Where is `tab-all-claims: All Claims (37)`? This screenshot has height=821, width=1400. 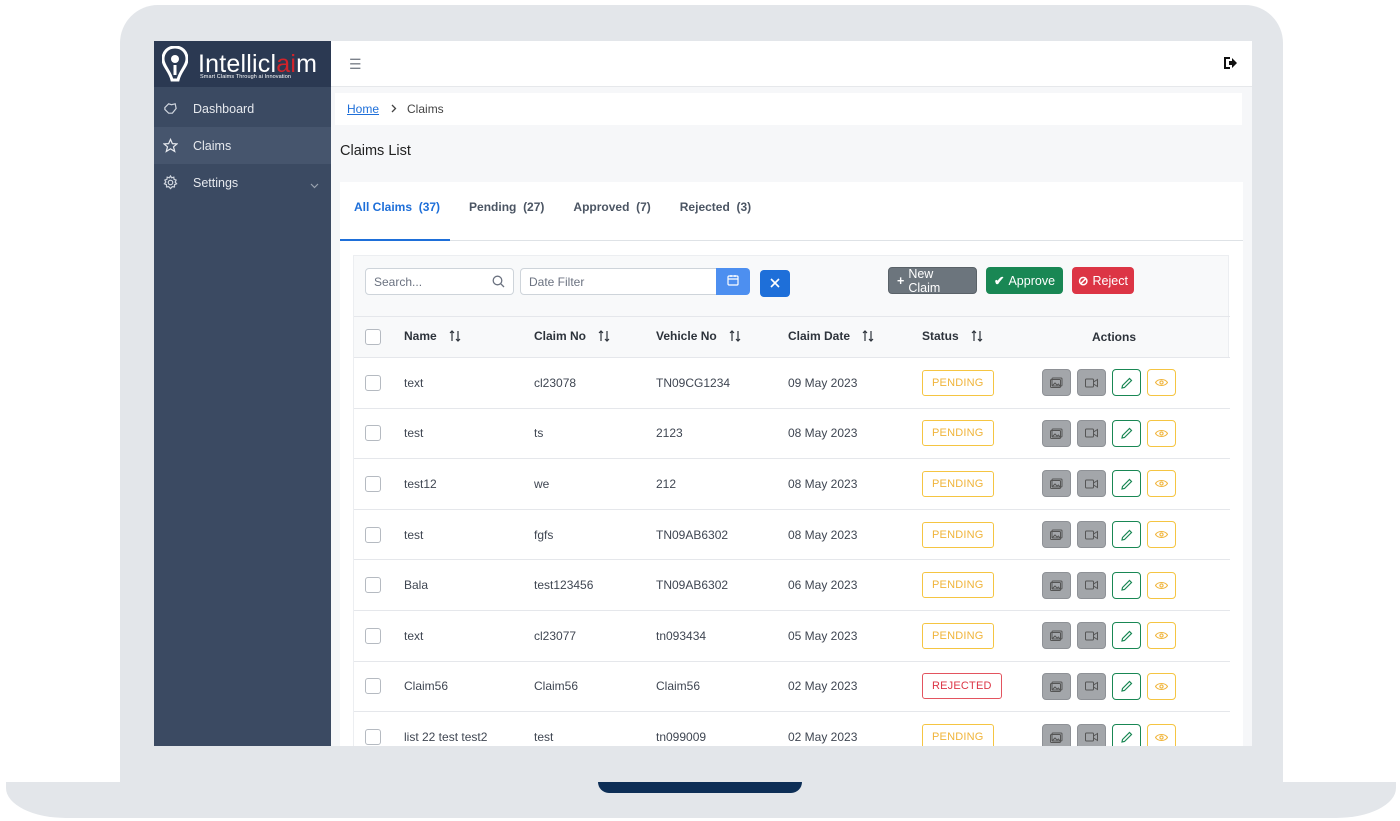 tab-all-claims: All Claims (37) is located at coordinates (397, 211).